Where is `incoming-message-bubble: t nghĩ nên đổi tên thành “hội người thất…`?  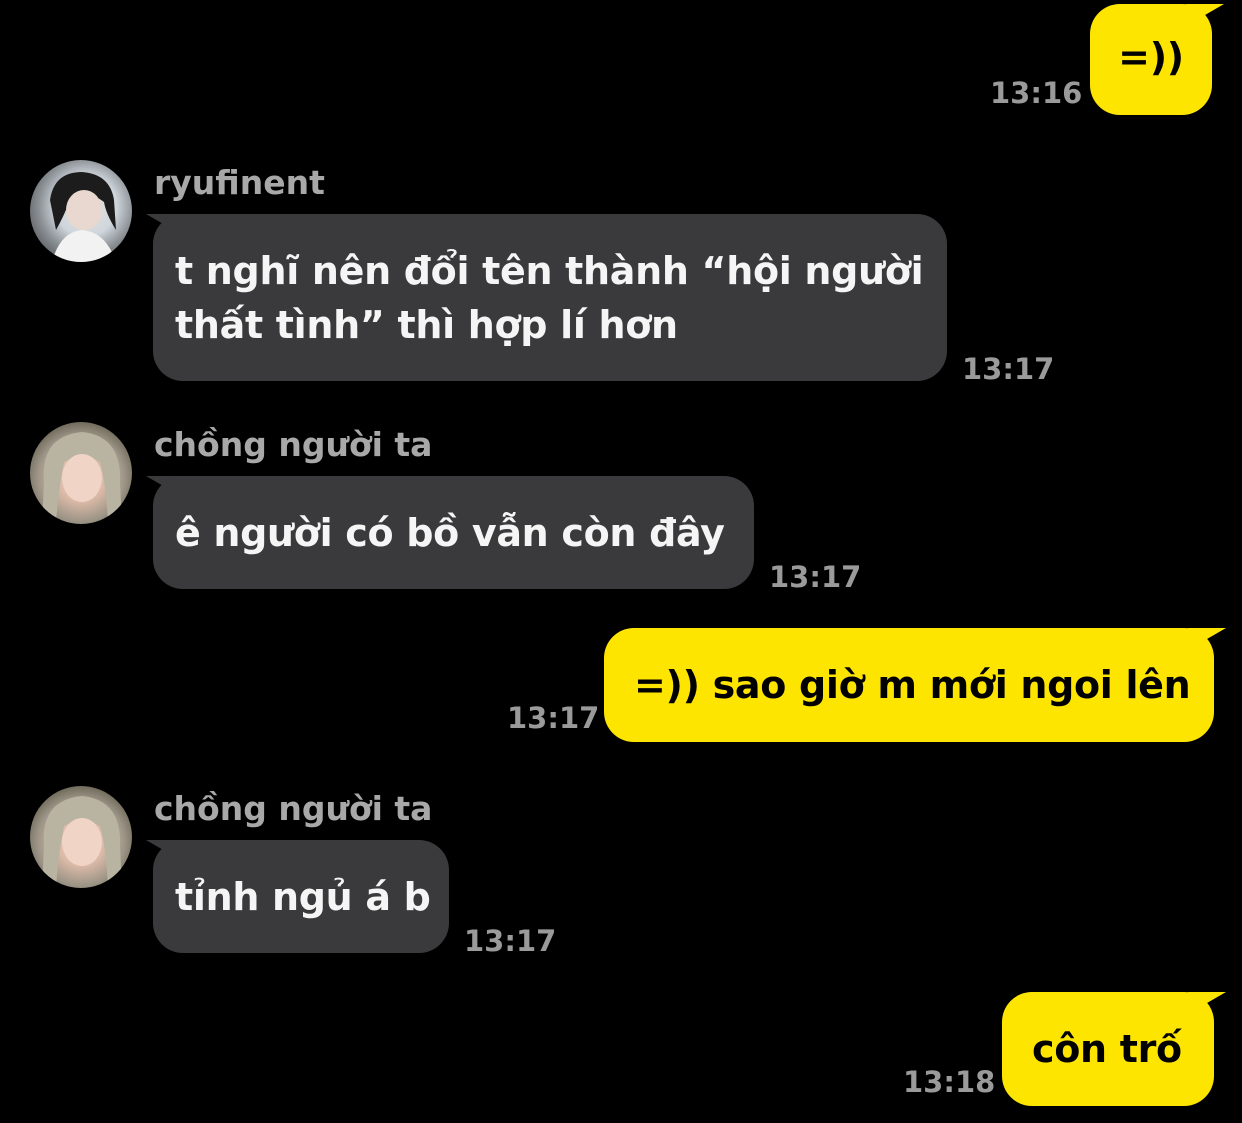 incoming-message-bubble: t nghĩ nên đổi tên thành “hội người thất… is located at coordinates (550, 297).